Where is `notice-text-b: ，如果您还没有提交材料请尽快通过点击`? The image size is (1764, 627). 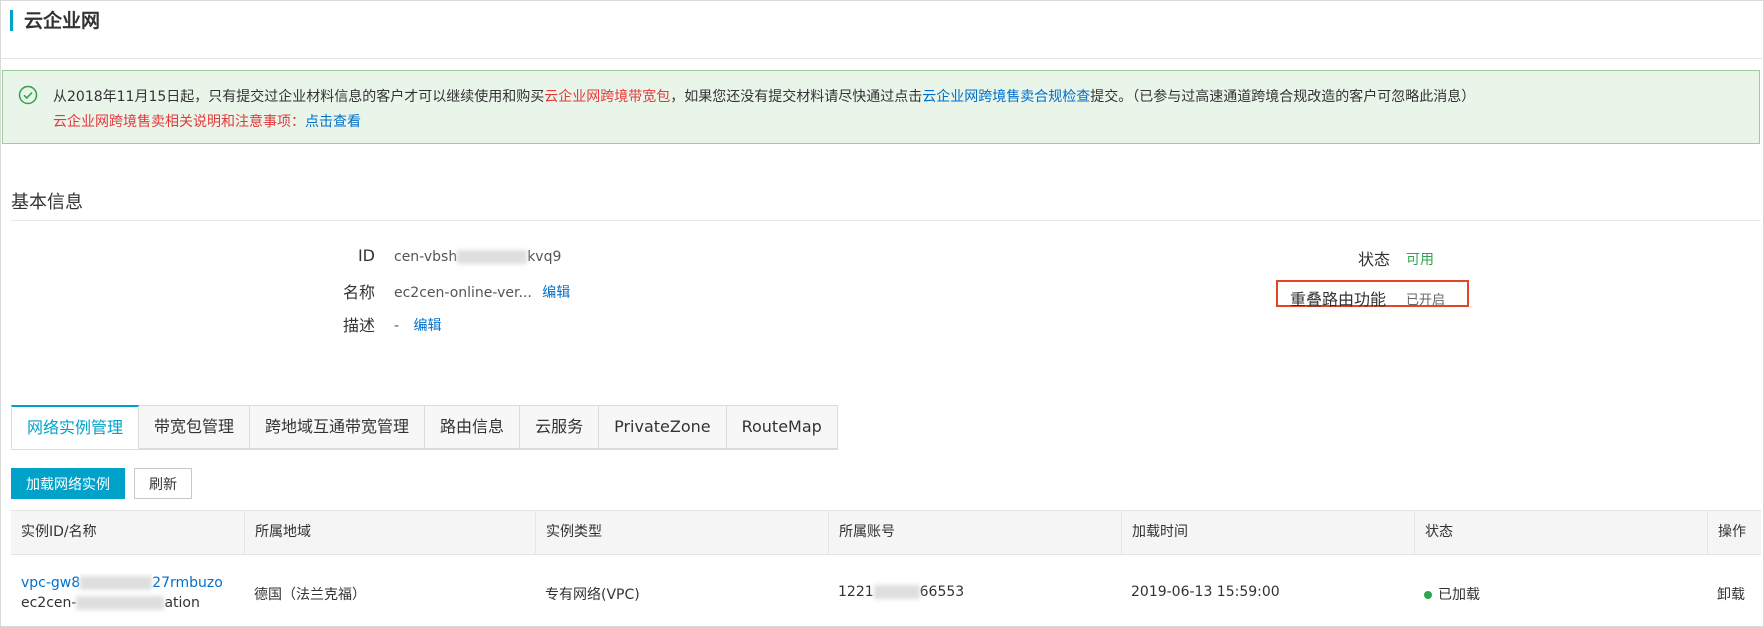
notice-text-b: ，如果您还没有提交材料请尽快通过点击 is located at coordinates (796, 97).